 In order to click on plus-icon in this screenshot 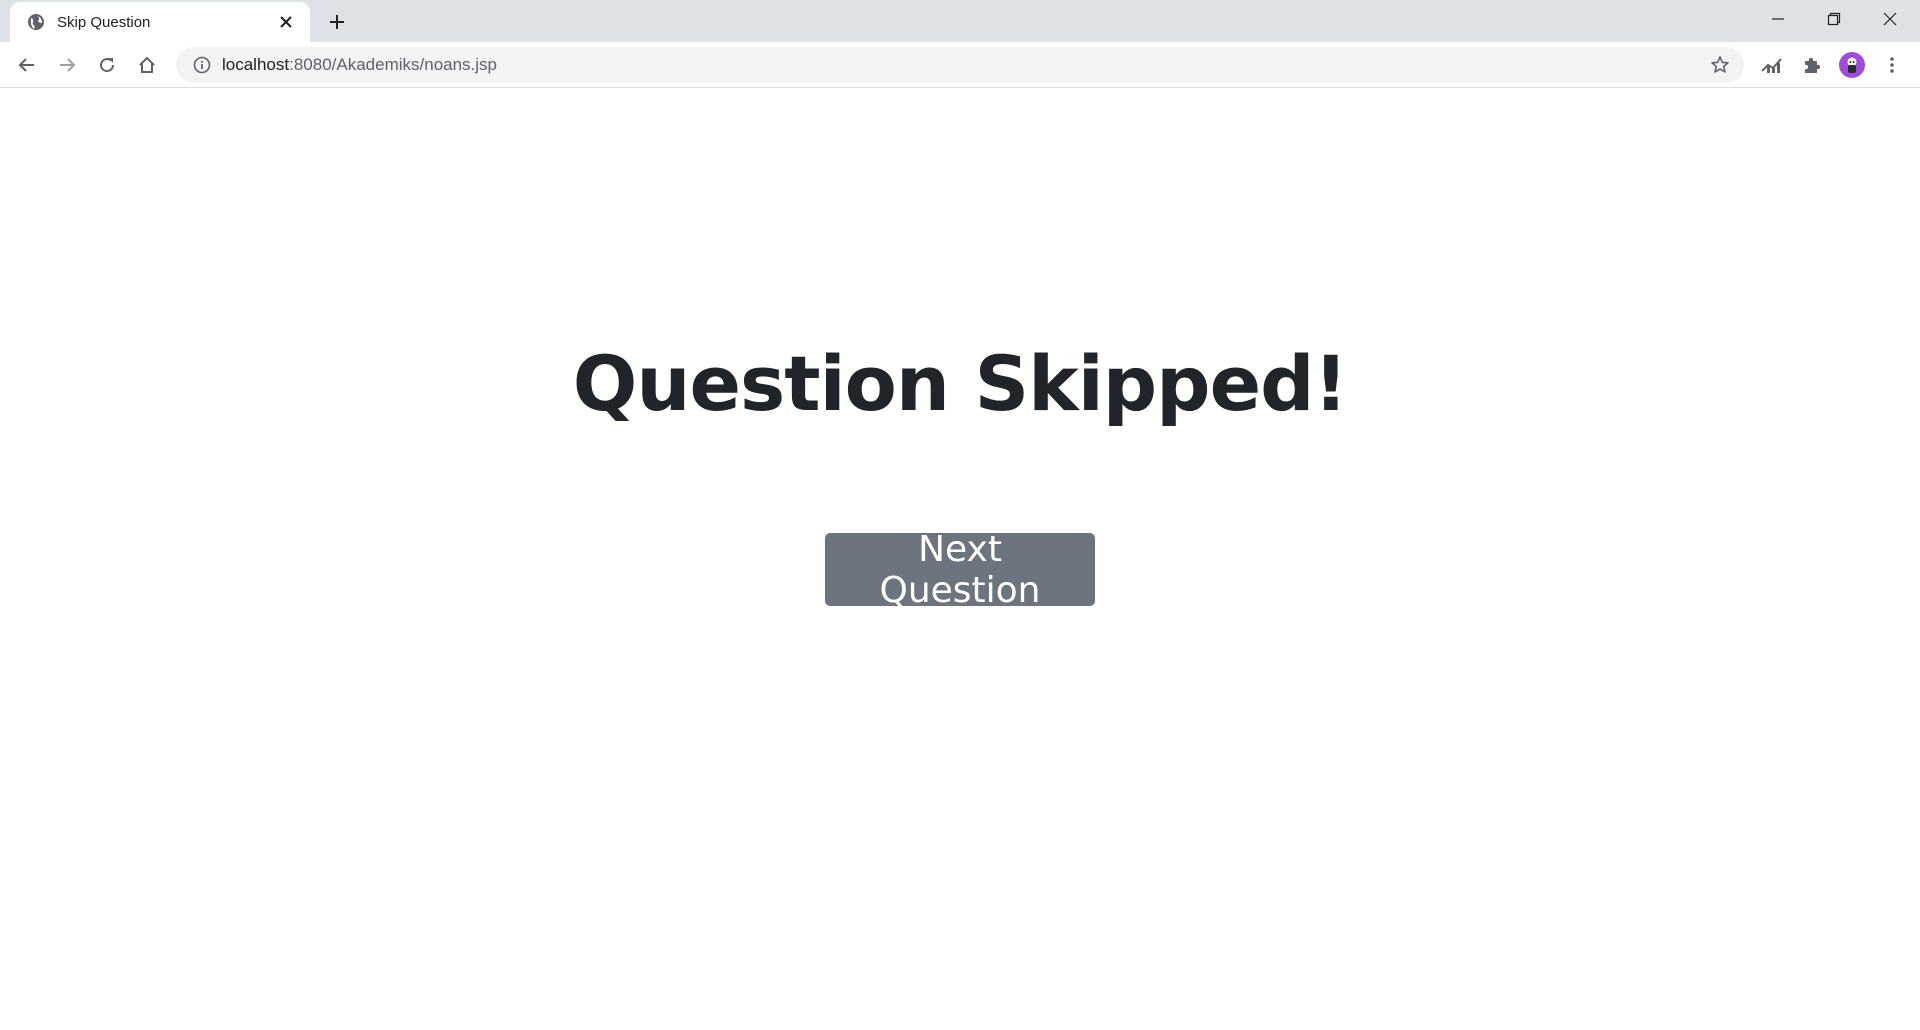, I will do `click(337, 22)`.